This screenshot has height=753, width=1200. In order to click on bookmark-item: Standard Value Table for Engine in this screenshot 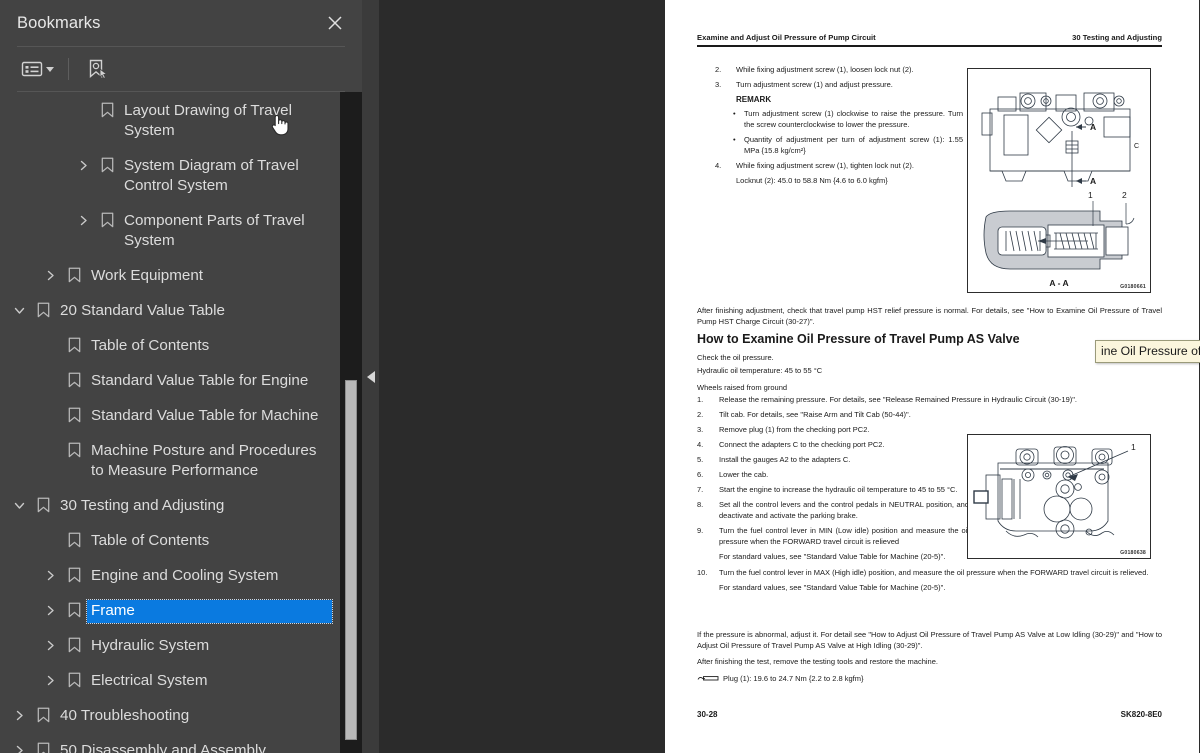, I will do `click(170, 381)`.